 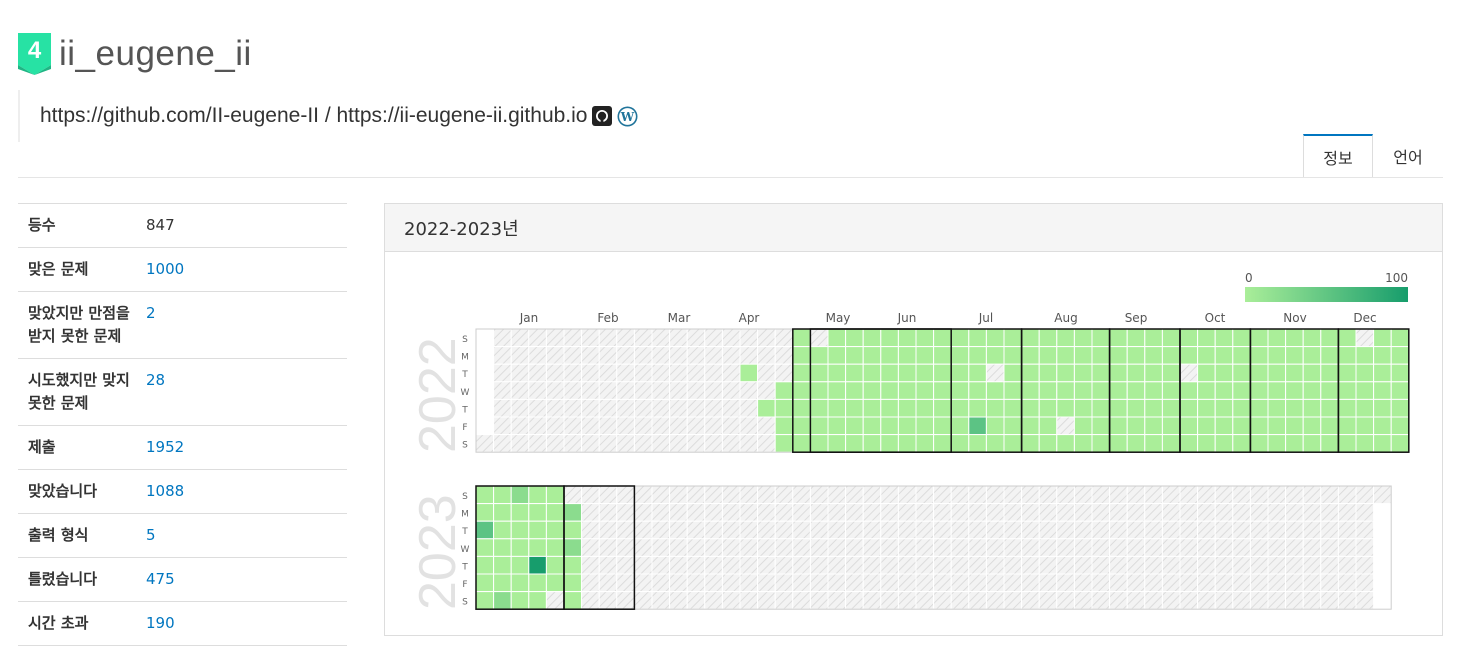 What do you see at coordinates (165, 269) in the screenshot?
I see `stat-value: 1000` at bounding box center [165, 269].